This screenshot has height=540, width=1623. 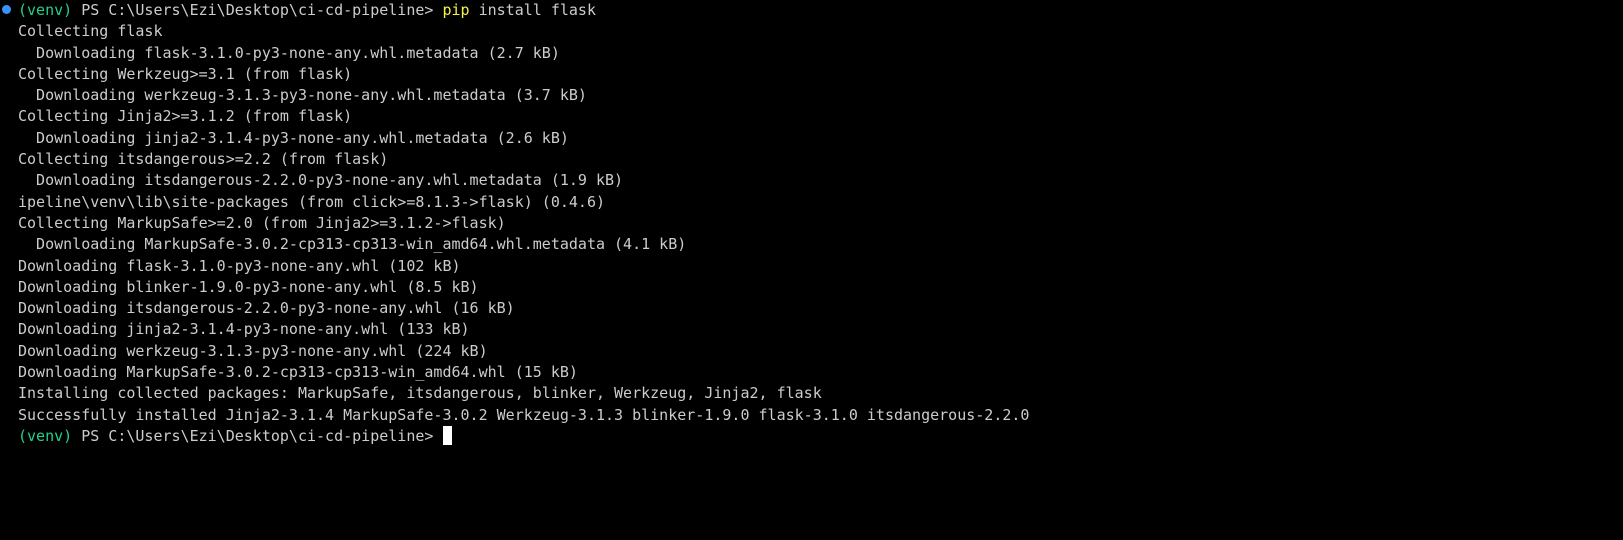 I want to click on command-name: pip, so click(x=456, y=10).